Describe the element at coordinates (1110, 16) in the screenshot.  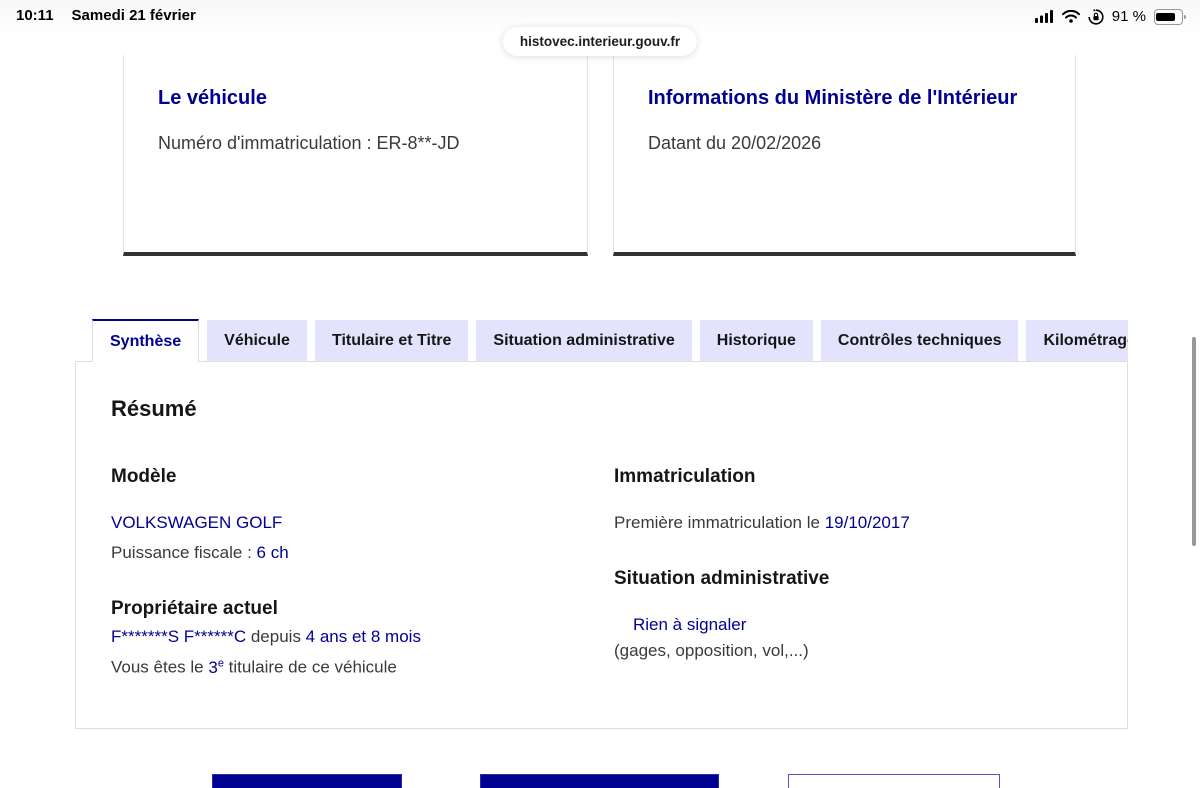
I see `status-right: 91 %` at that location.